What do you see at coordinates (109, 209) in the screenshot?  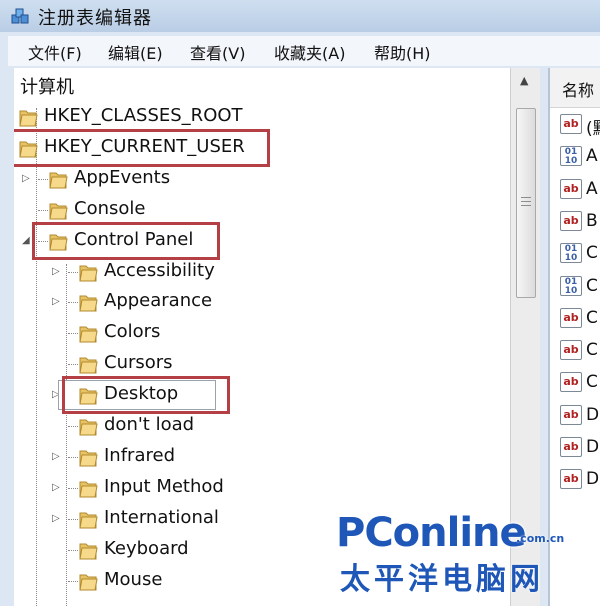 I see `tree-node-label: Console` at bounding box center [109, 209].